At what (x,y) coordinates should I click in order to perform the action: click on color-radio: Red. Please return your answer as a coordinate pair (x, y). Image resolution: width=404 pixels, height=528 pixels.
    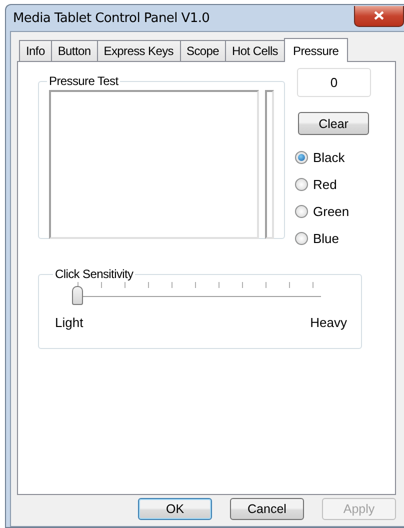
    Looking at the image, I should click on (333, 184).